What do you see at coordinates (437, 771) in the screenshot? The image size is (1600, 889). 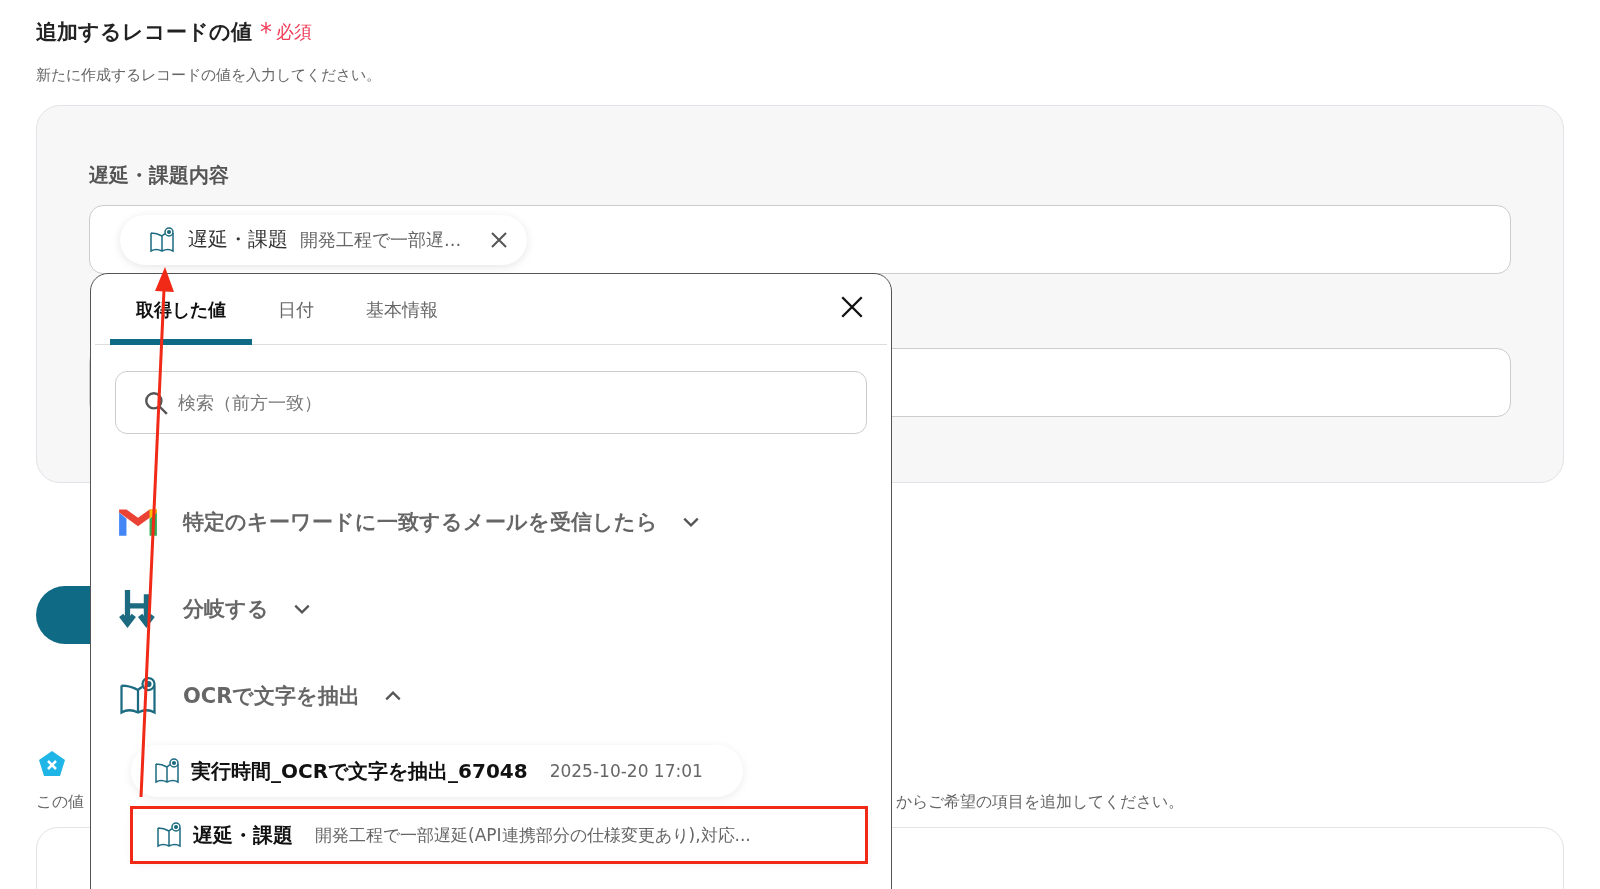 I see `value-item: 実行時間_OCRで文字を抽出_67048 2025-10-20 17:01` at bounding box center [437, 771].